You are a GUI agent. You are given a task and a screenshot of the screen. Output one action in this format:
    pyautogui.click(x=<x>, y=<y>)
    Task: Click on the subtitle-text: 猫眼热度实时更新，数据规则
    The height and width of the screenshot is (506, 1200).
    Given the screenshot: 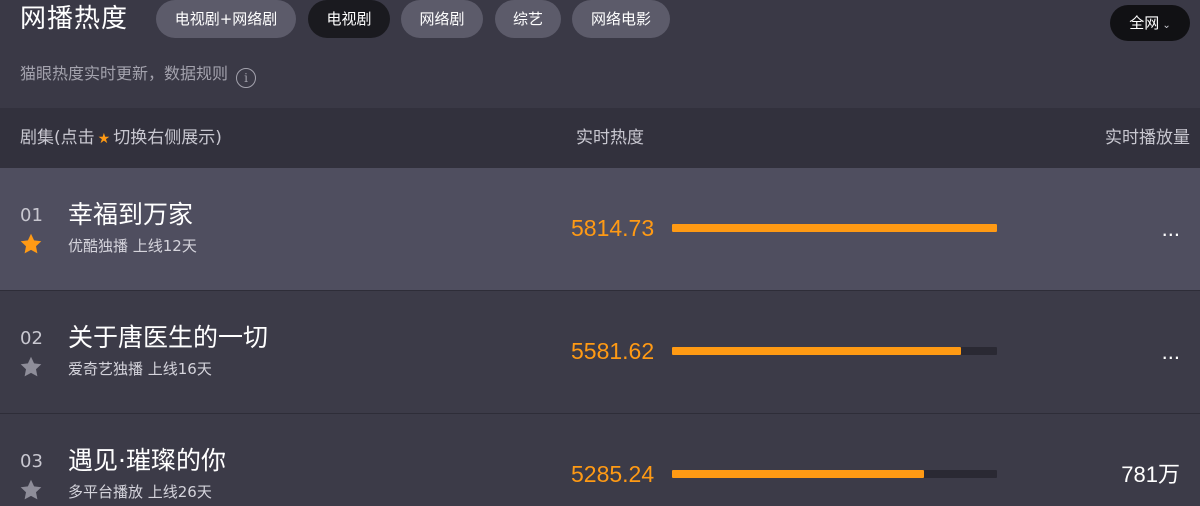 What is the action you would take?
    pyautogui.click(x=124, y=73)
    